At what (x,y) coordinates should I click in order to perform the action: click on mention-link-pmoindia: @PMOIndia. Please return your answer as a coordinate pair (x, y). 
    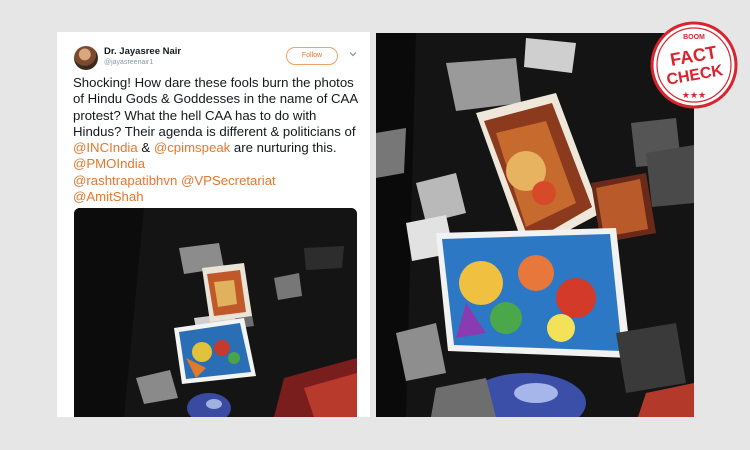
    Looking at the image, I should click on (109, 163).